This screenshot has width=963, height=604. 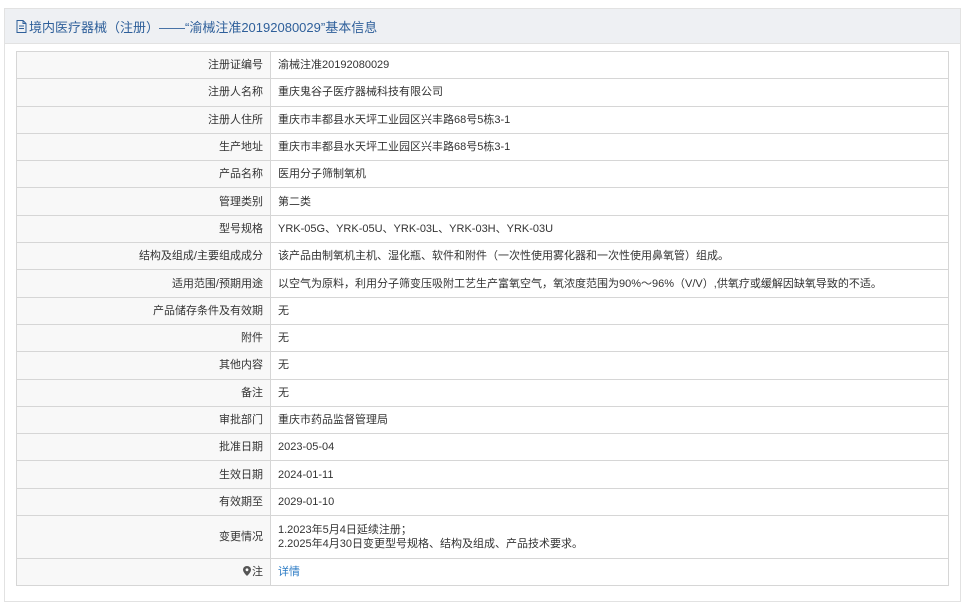 I want to click on row-label: 注, so click(x=143, y=572).